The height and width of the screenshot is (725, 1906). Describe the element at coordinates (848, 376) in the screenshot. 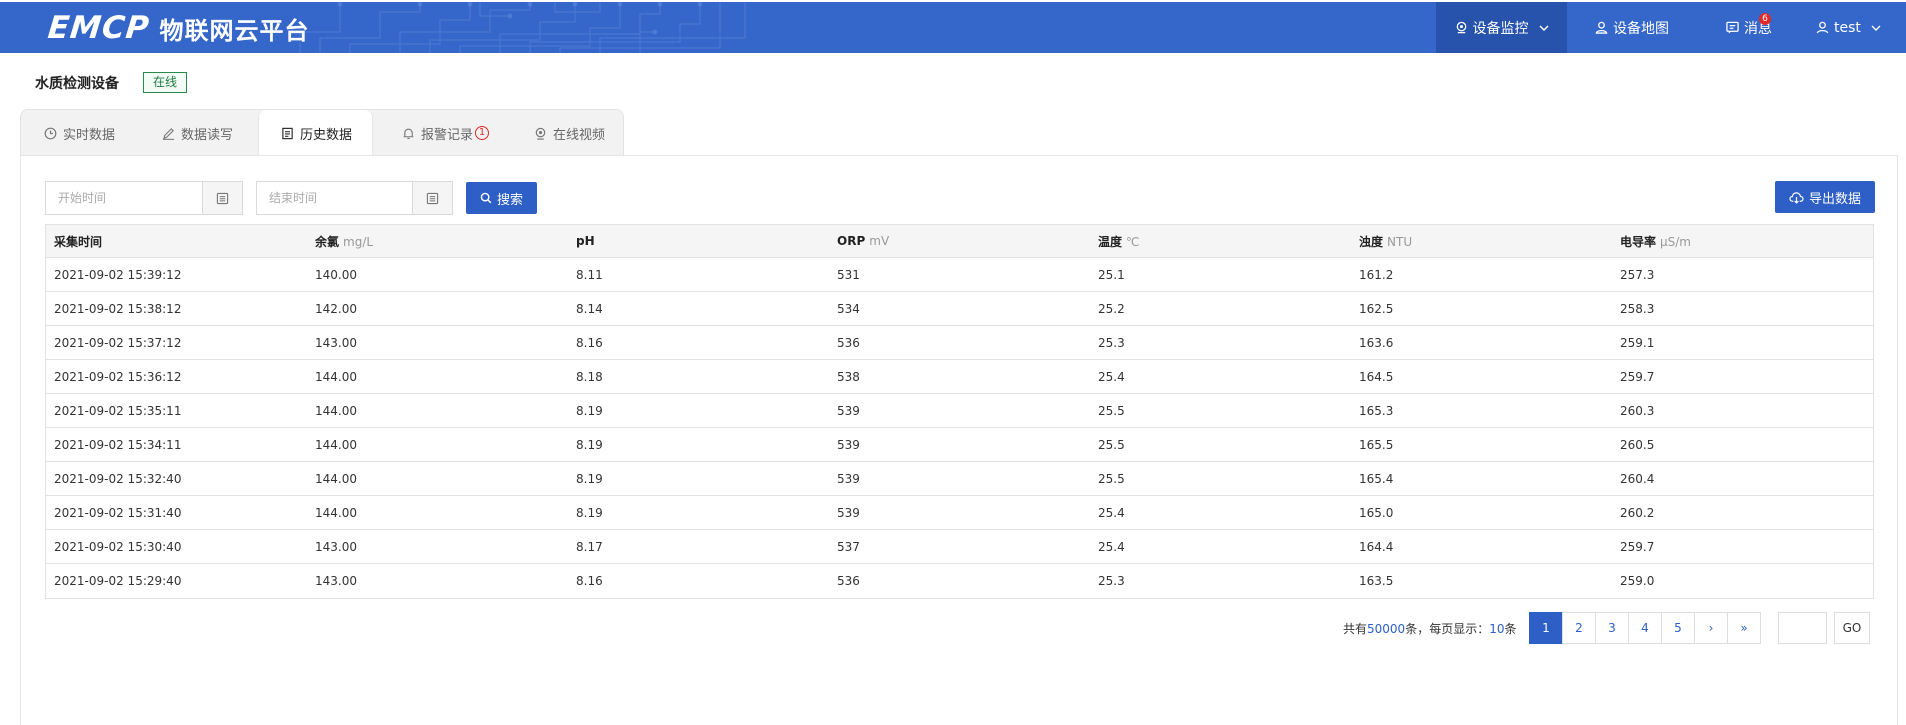

I see `table-cell: 538` at that location.